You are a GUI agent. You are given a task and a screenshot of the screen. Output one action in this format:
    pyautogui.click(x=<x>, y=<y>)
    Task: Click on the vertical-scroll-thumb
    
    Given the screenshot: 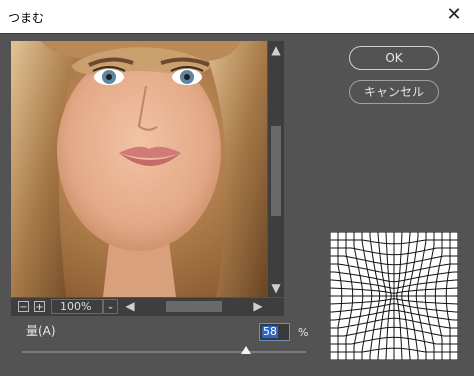 What is the action you would take?
    pyautogui.click(x=276, y=171)
    